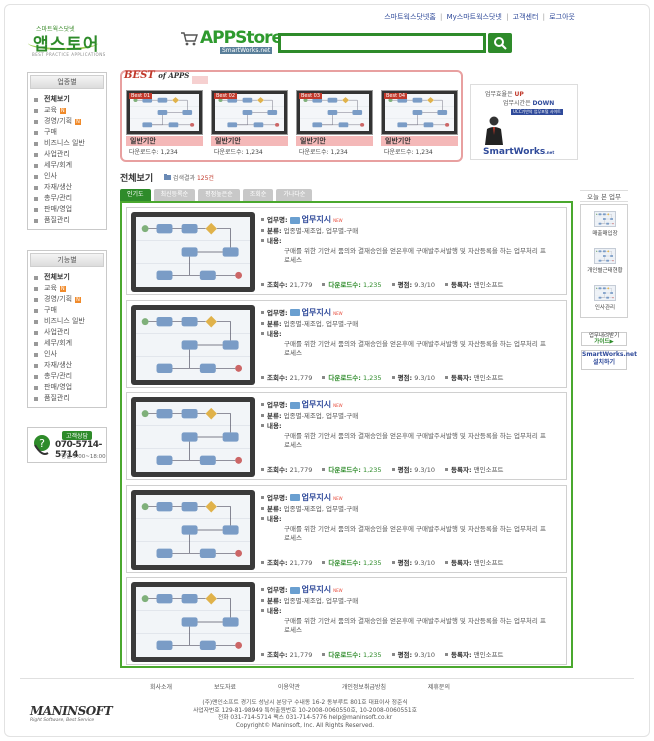 The width and height of the screenshot is (654, 741). What do you see at coordinates (225, 686) in the screenshot?
I see `footer-link: 보도자료` at bounding box center [225, 686].